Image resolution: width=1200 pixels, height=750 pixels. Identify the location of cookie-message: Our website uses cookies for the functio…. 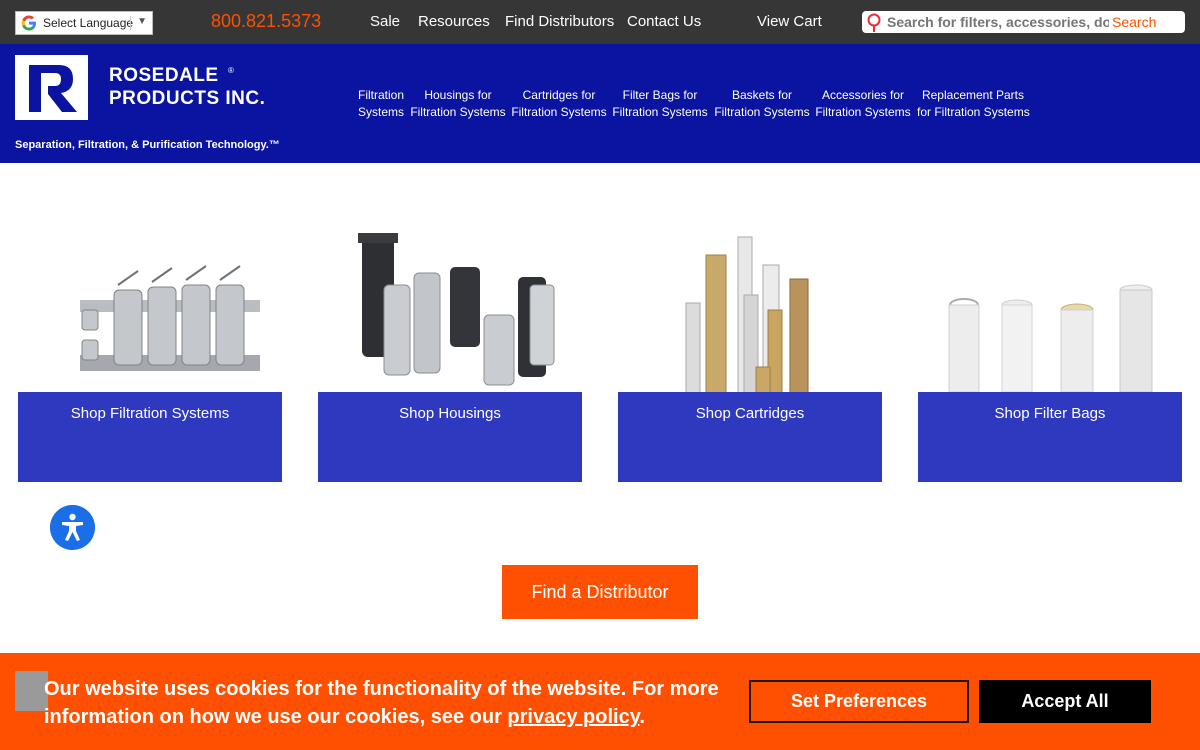
(394, 703).